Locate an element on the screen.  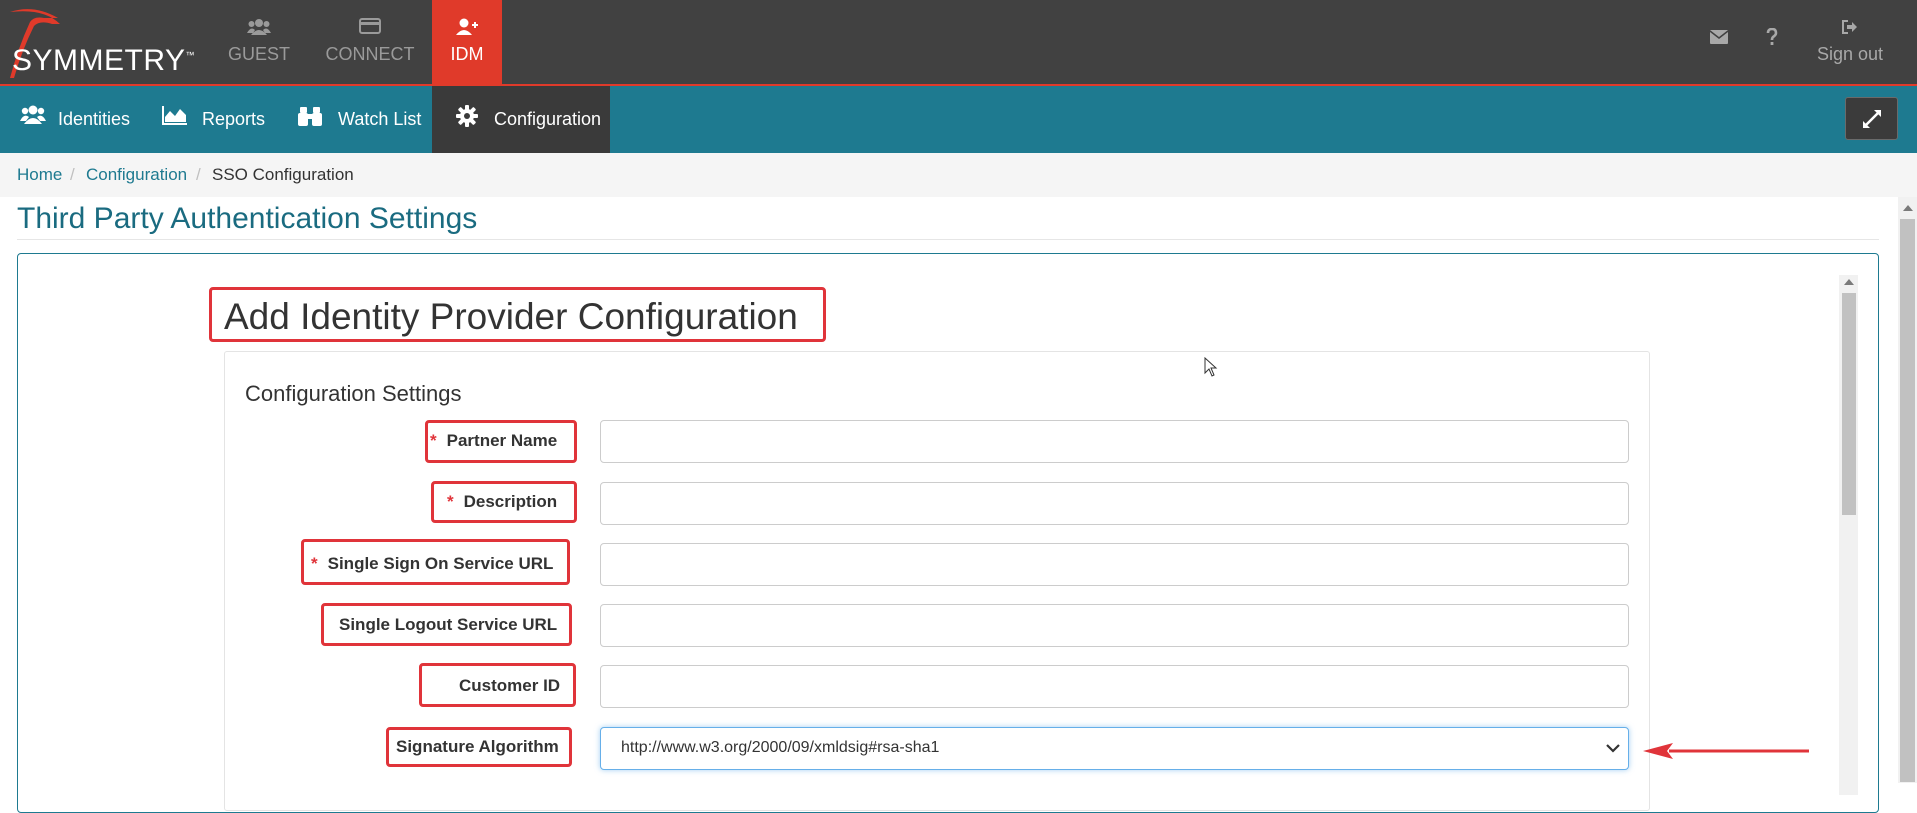
description-input is located at coordinates (1114, 503).